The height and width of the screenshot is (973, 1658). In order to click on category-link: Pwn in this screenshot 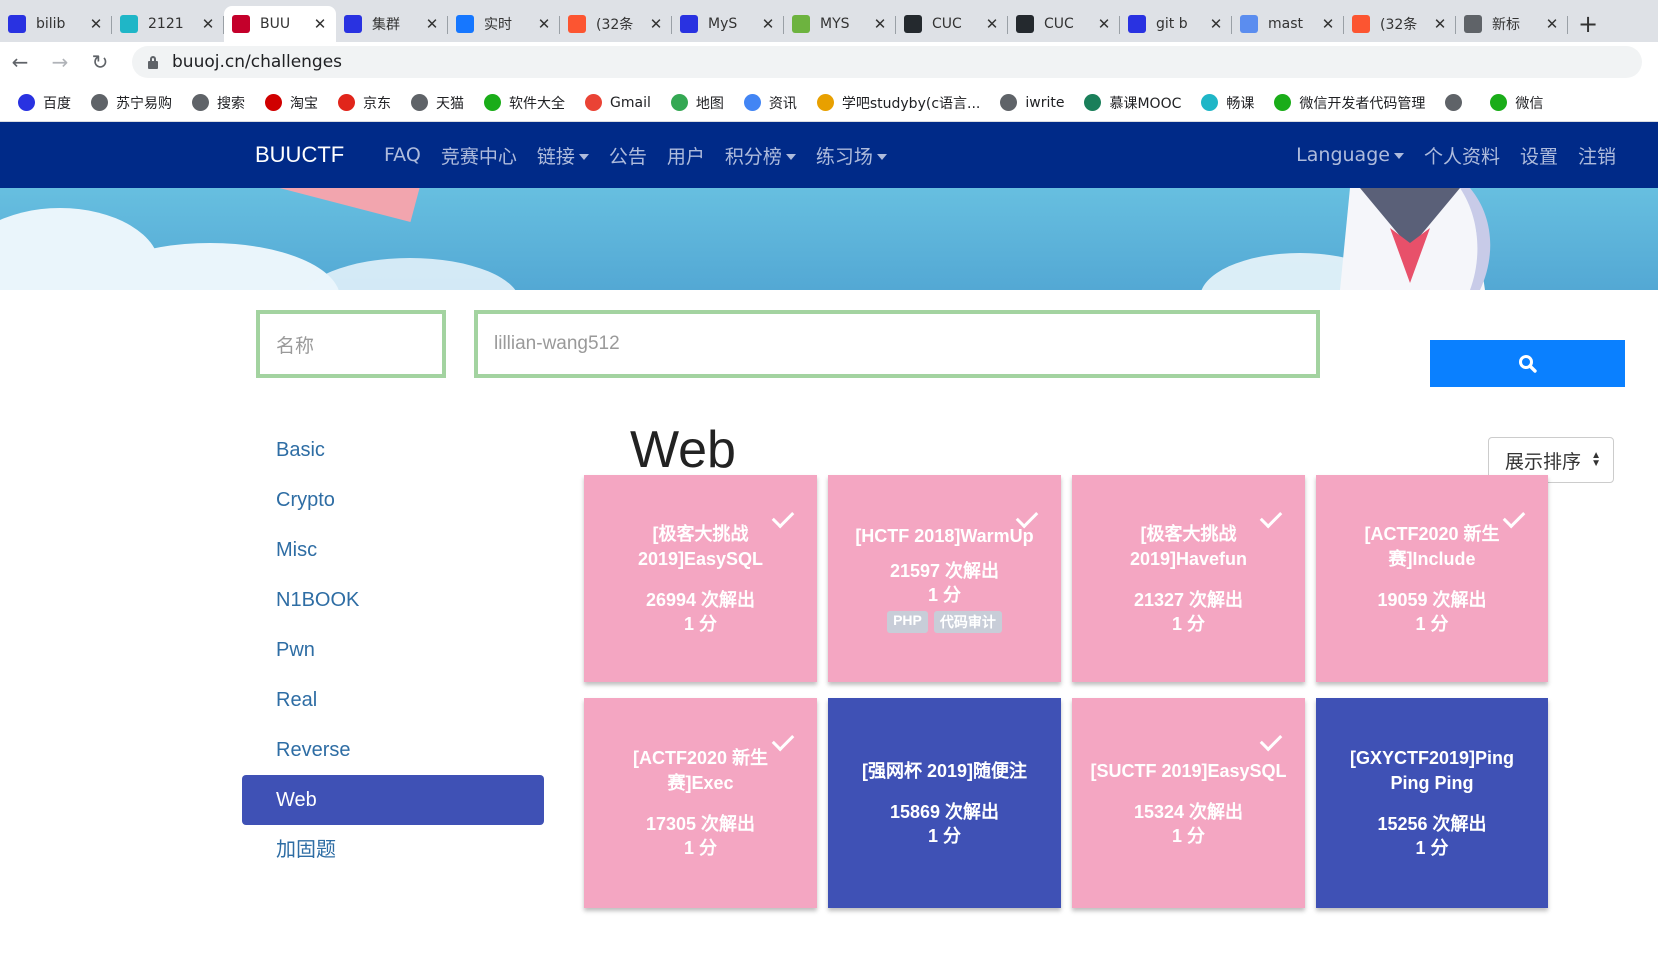, I will do `click(416, 650)`.